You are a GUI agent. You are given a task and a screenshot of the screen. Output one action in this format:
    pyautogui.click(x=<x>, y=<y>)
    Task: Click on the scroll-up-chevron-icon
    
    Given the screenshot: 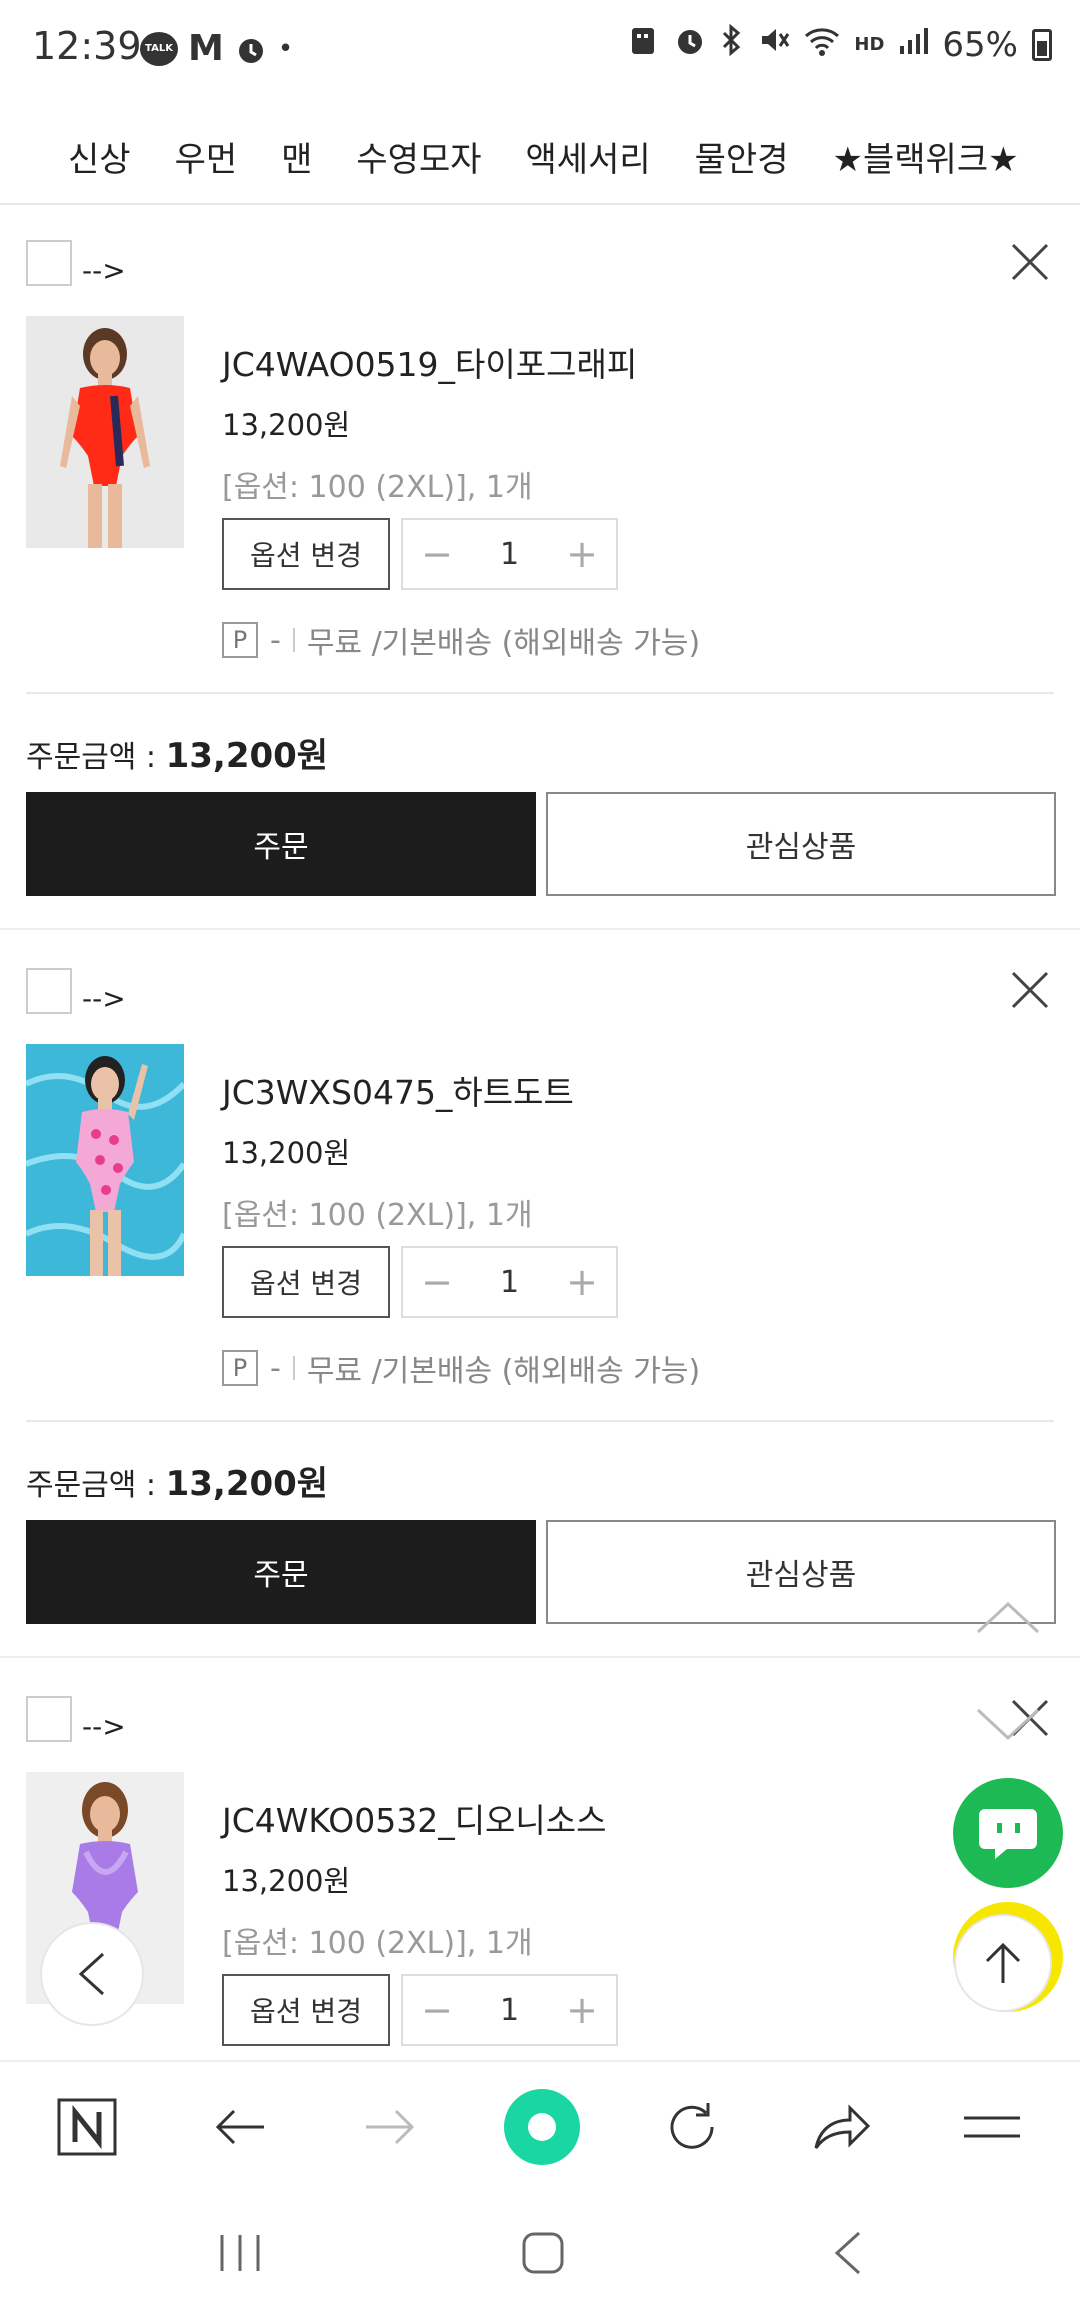 What is the action you would take?
    pyautogui.click(x=1008, y=1620)
    